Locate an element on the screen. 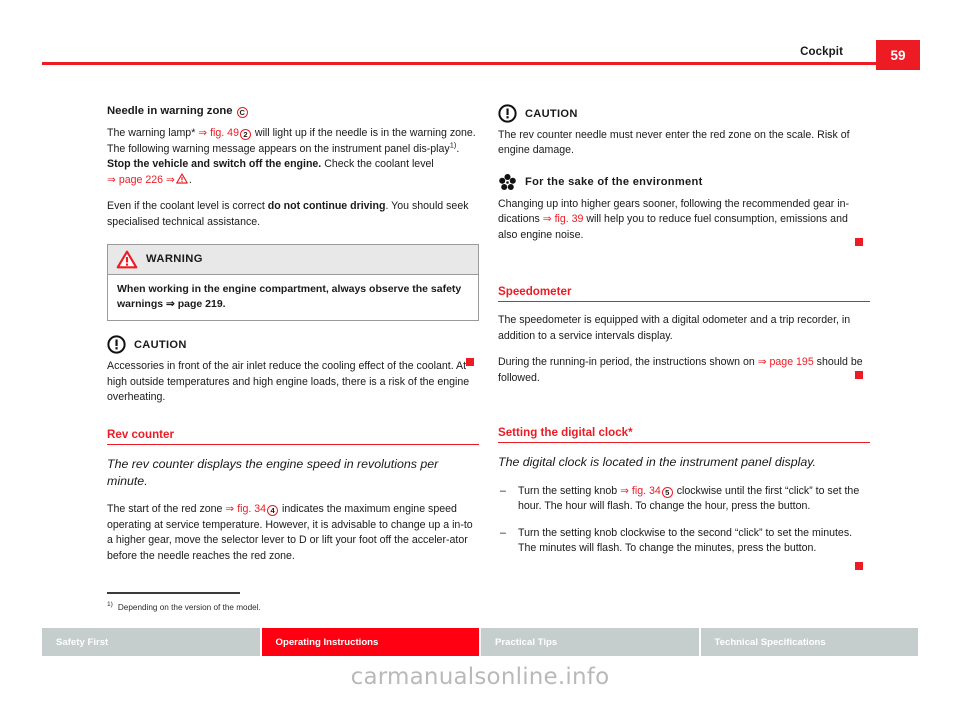 The height and width of the screenshot is (701, 960). needle-para-period: . is located at coordinates (190, 179).